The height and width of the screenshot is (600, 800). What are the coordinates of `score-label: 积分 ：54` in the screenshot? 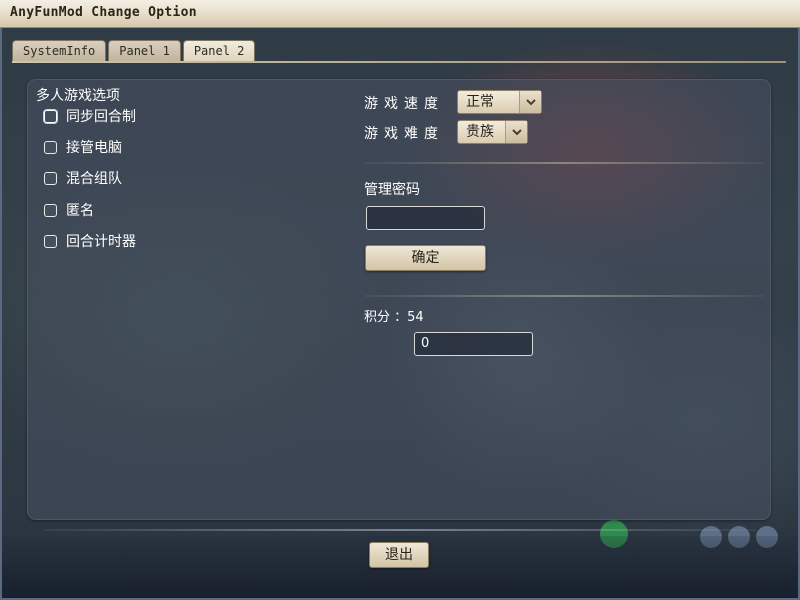 It's located at (394, 317).